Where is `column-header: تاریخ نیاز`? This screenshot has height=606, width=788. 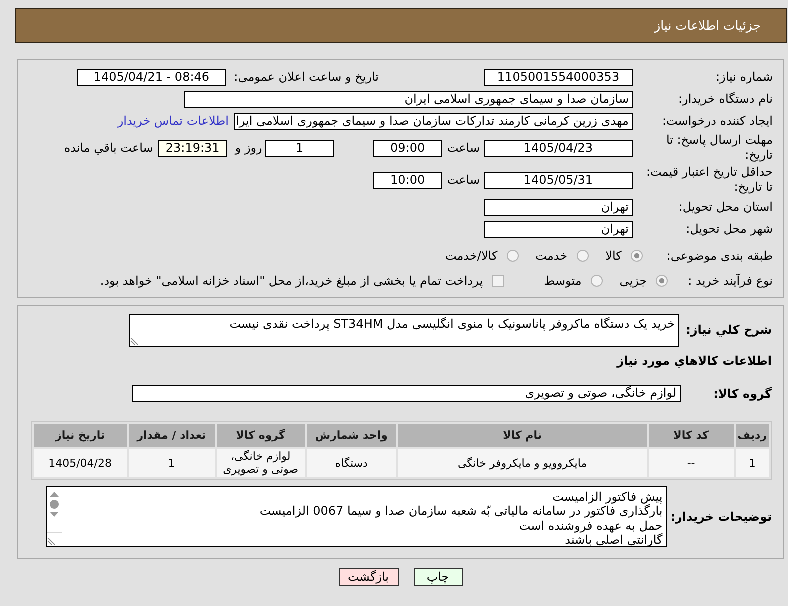
column-header: تاریخ نیاز is located at coordinates (80, 435).